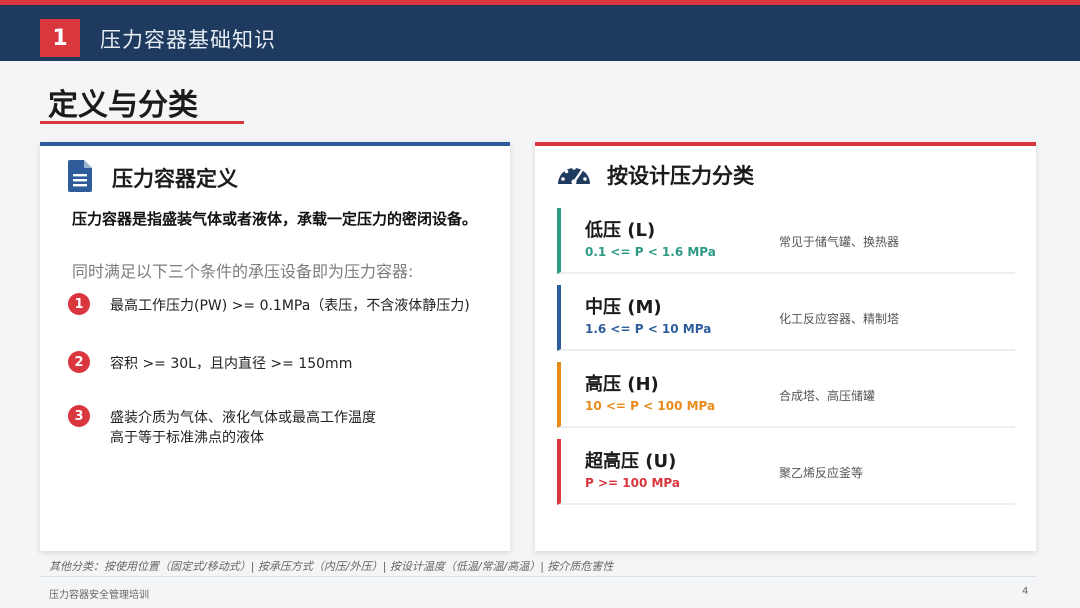 The height and width of the screenshot is (608, 1080). Describe the element at coordinates (187, 438) in the screenshot. I see `condition-line: 高于等于标准沸点的液体` at that location.